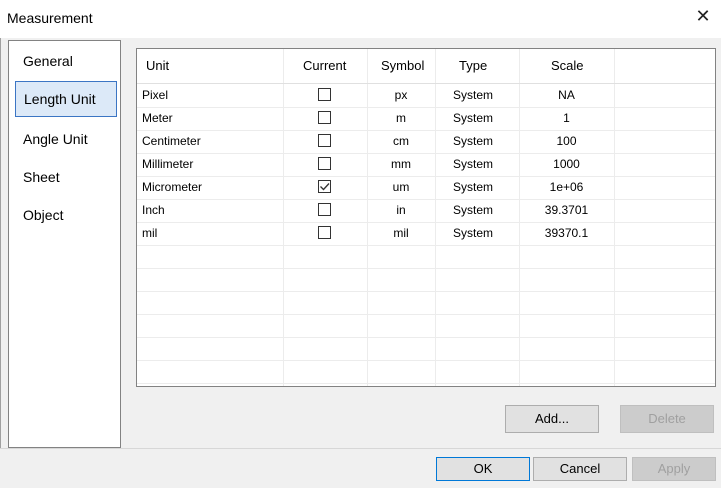  Describe the element at coordinates (66, 177) in the screenshot. I see `sidebar-item-sheet: Sheet` at that location.